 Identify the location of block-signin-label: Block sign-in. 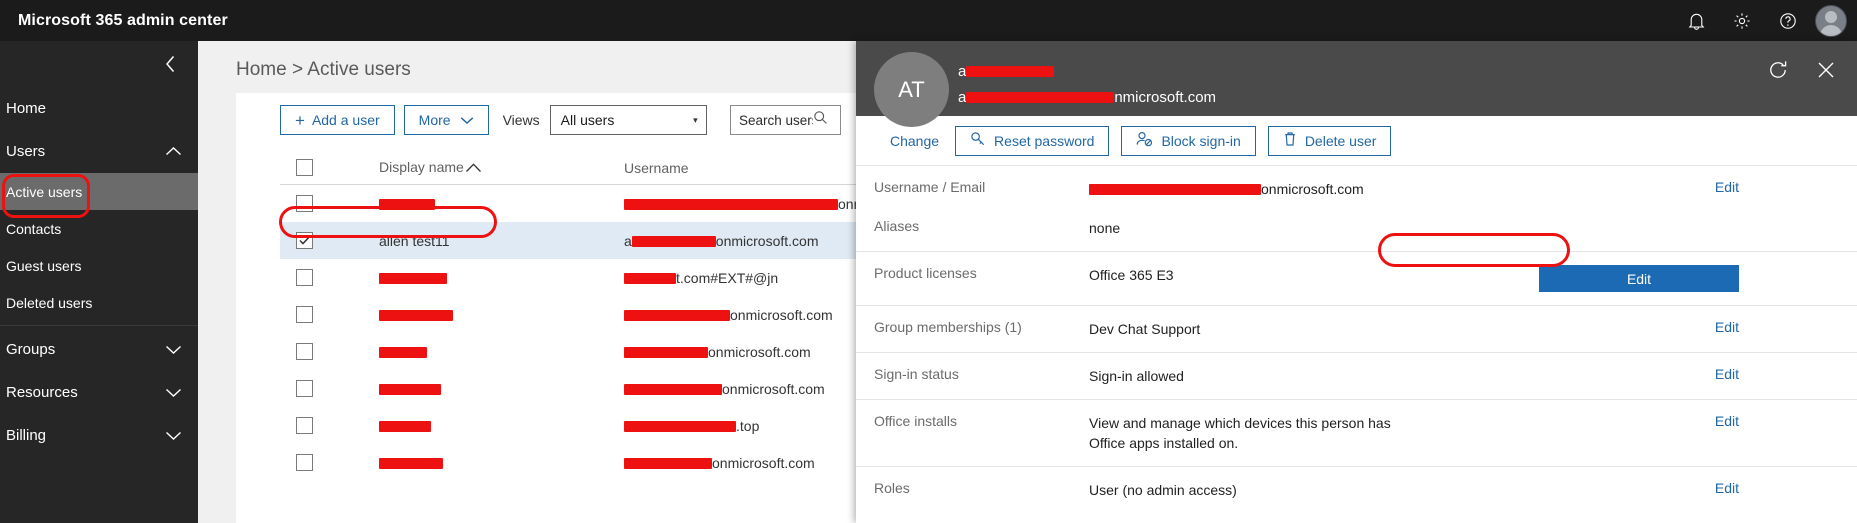
(1201, 140).